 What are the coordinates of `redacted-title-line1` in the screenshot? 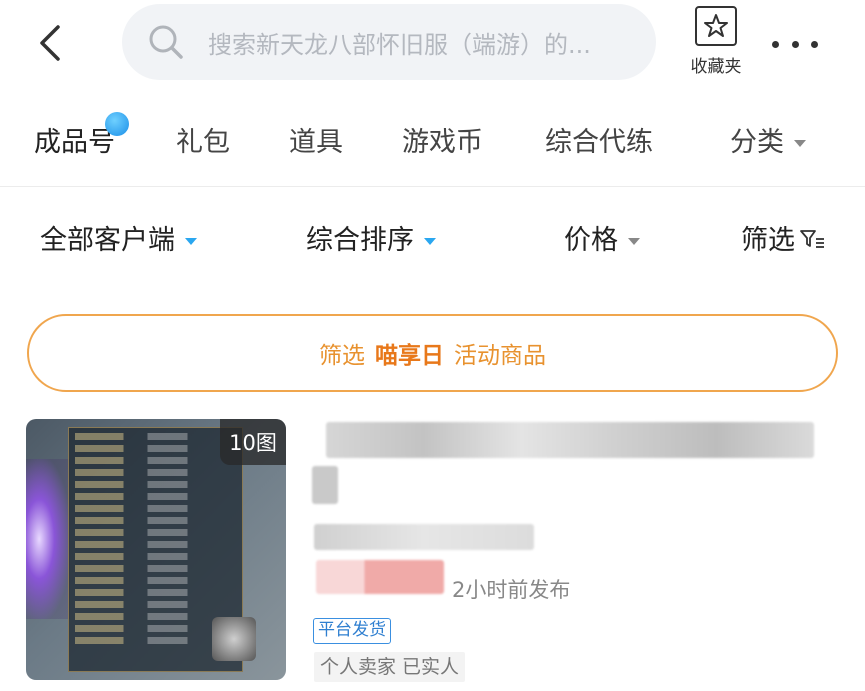 It's located at (570, 440).